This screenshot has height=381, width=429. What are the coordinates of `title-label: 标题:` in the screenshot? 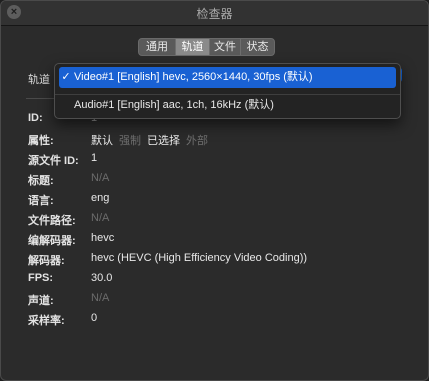 It's located at (41, 181).